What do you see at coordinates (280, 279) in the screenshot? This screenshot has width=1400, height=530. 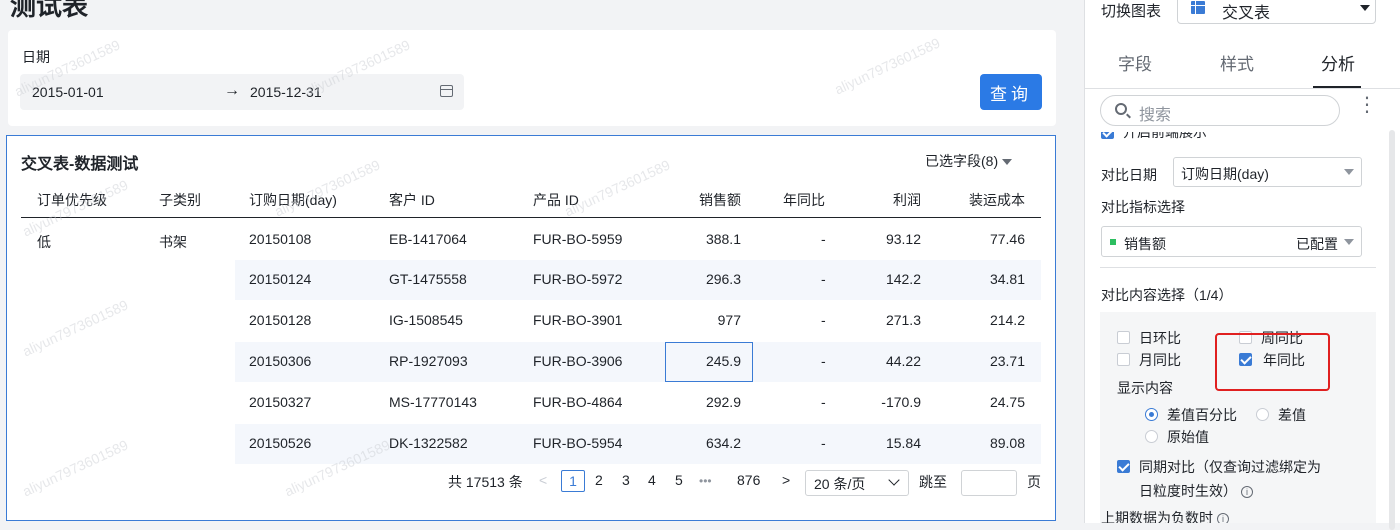 I see `cell-date: 20150124` at bounding box center [280, 279].